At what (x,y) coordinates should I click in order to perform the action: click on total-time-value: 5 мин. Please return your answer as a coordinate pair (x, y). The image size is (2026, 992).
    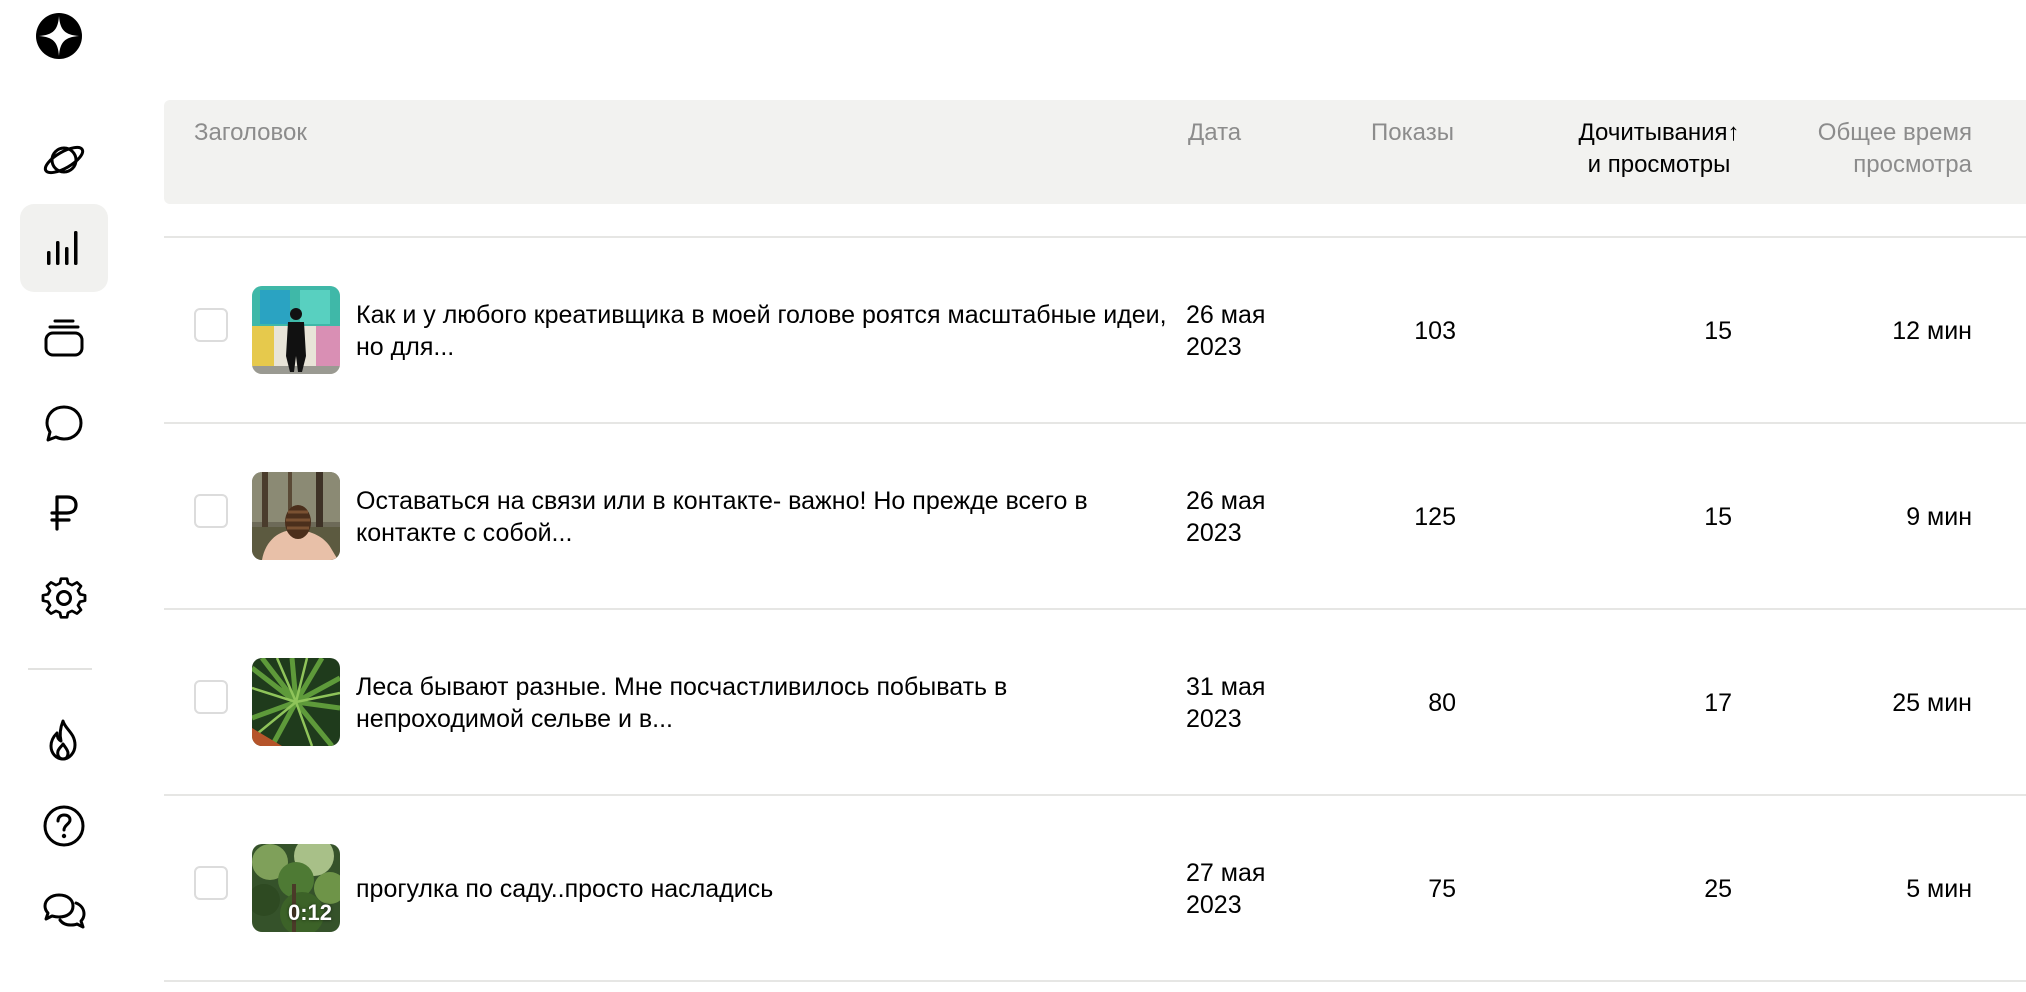
    Looking at the image, I should click on (1939, 889).